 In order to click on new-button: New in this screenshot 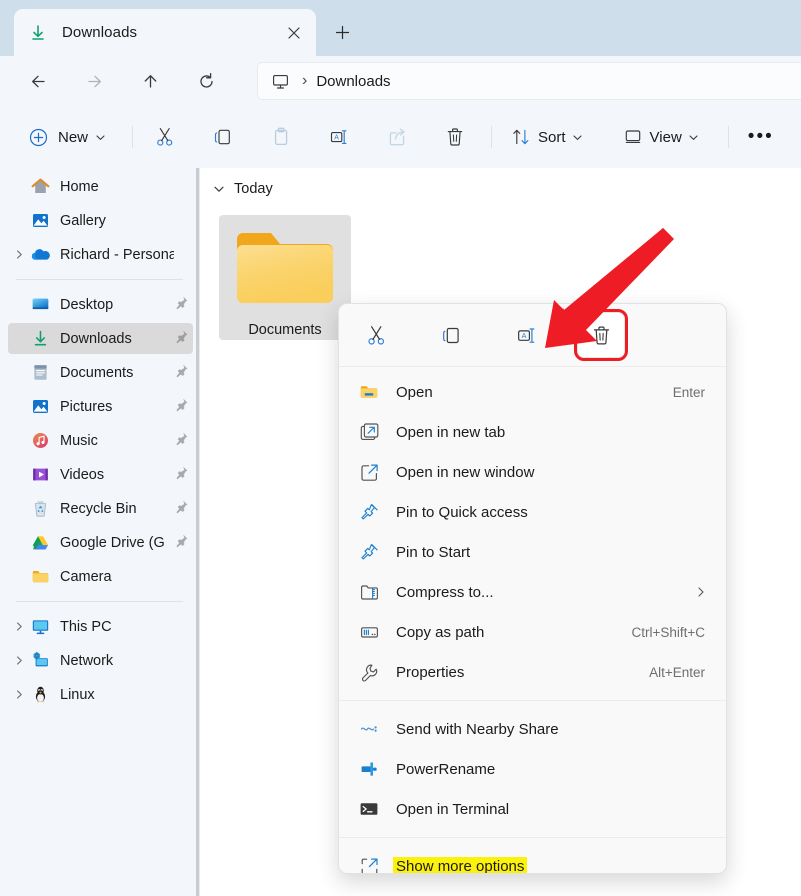, I will do `click(69, 137)`.